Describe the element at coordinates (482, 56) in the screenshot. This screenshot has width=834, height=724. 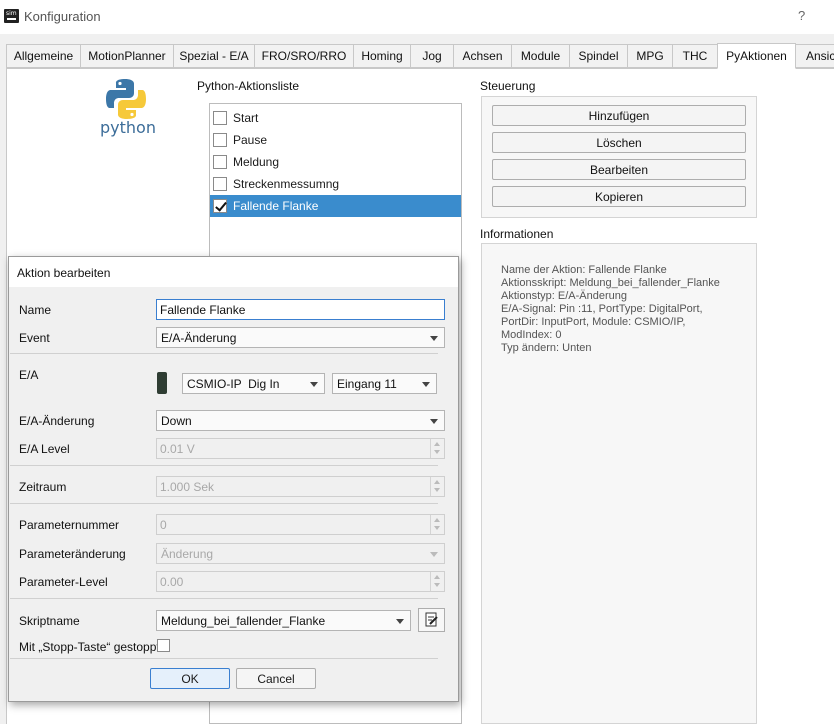
I see `tab-achsen: Achsen` at that location.